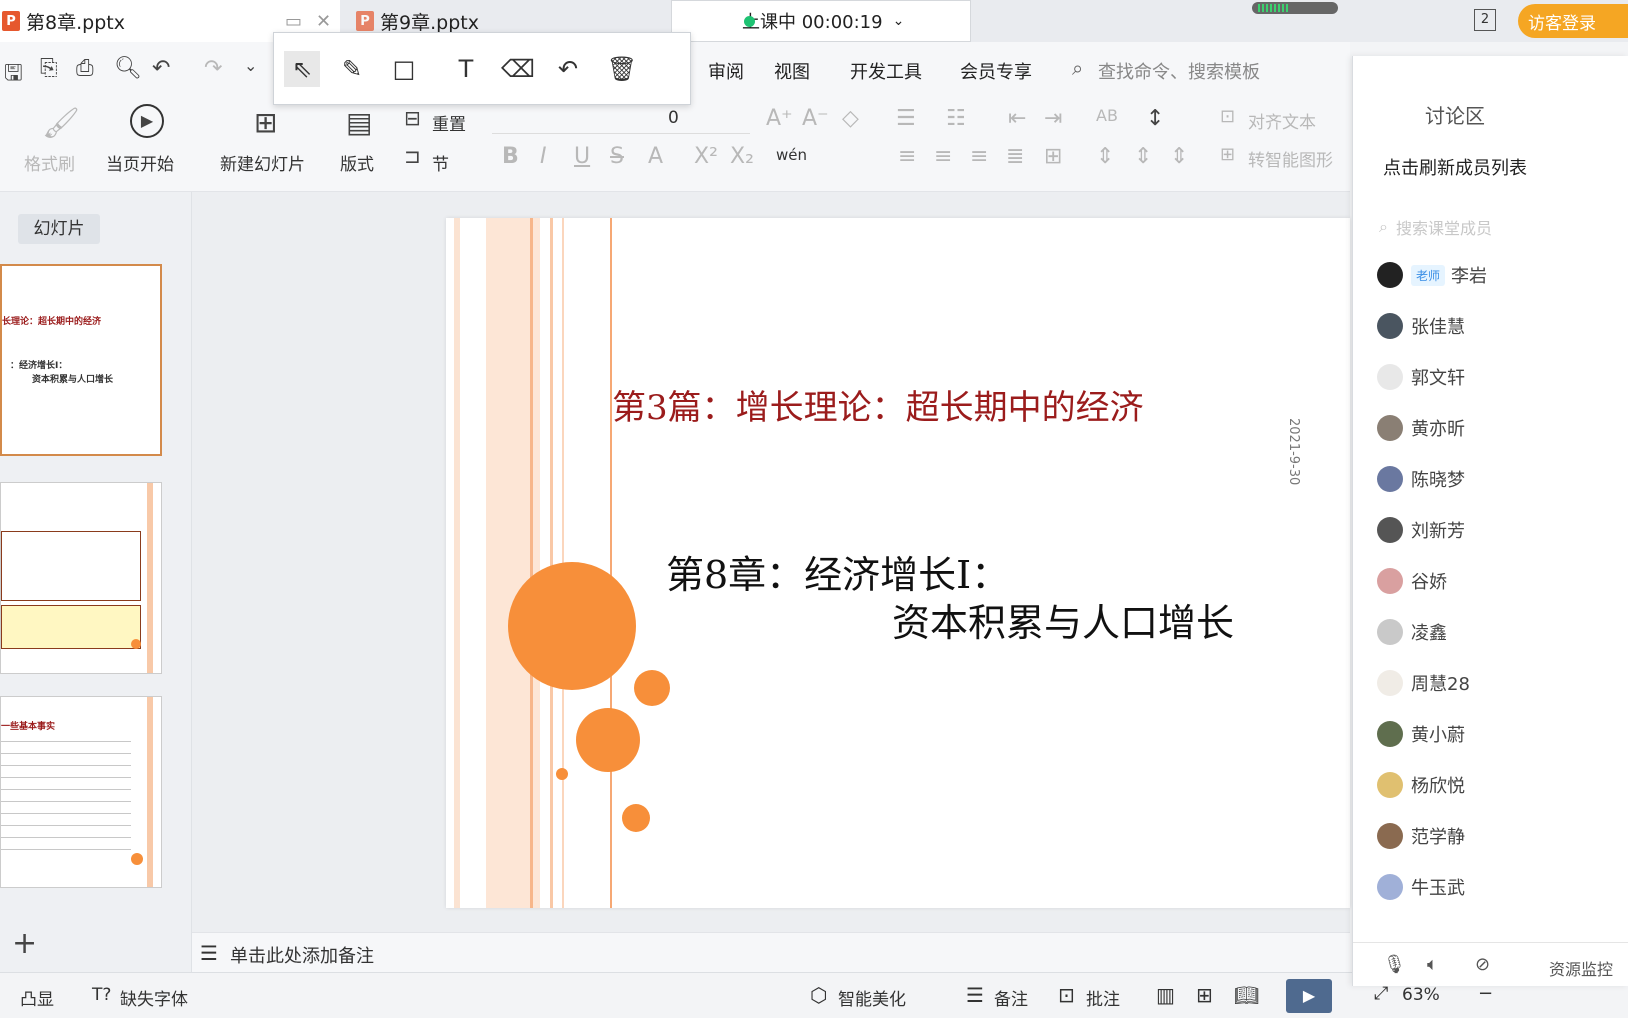 This screenshot has width=1628, height=1018. Describe the element at coordinates (1421, 734) in the screenshot. I see `member-item: 黄小蔚` at that location.